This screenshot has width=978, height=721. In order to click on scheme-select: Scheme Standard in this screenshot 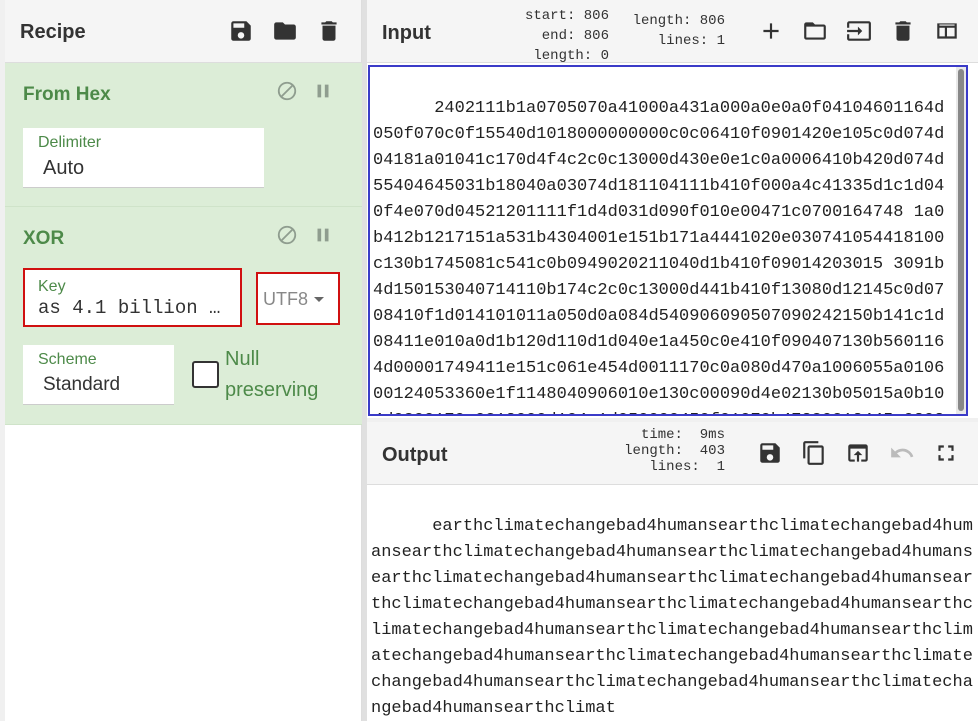, I will do `click(98, 375)`.